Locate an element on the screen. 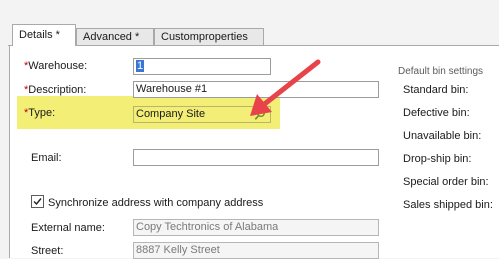 The height and width of the screenshot is (259, 499). description-field: Warehouse #1 is located at coordinates (256, 89).